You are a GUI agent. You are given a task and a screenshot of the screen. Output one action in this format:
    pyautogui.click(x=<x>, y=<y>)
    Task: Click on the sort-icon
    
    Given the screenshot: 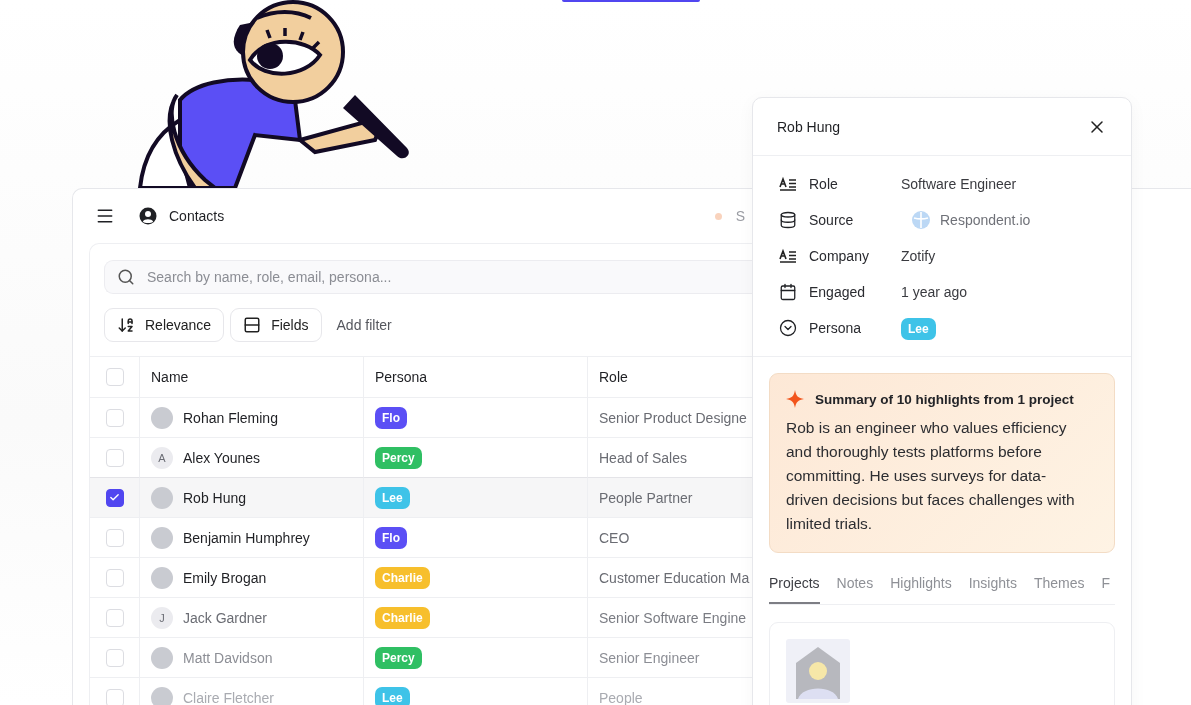 What is the action you would take?
    pyautogui.click(x=126, y=325)
    